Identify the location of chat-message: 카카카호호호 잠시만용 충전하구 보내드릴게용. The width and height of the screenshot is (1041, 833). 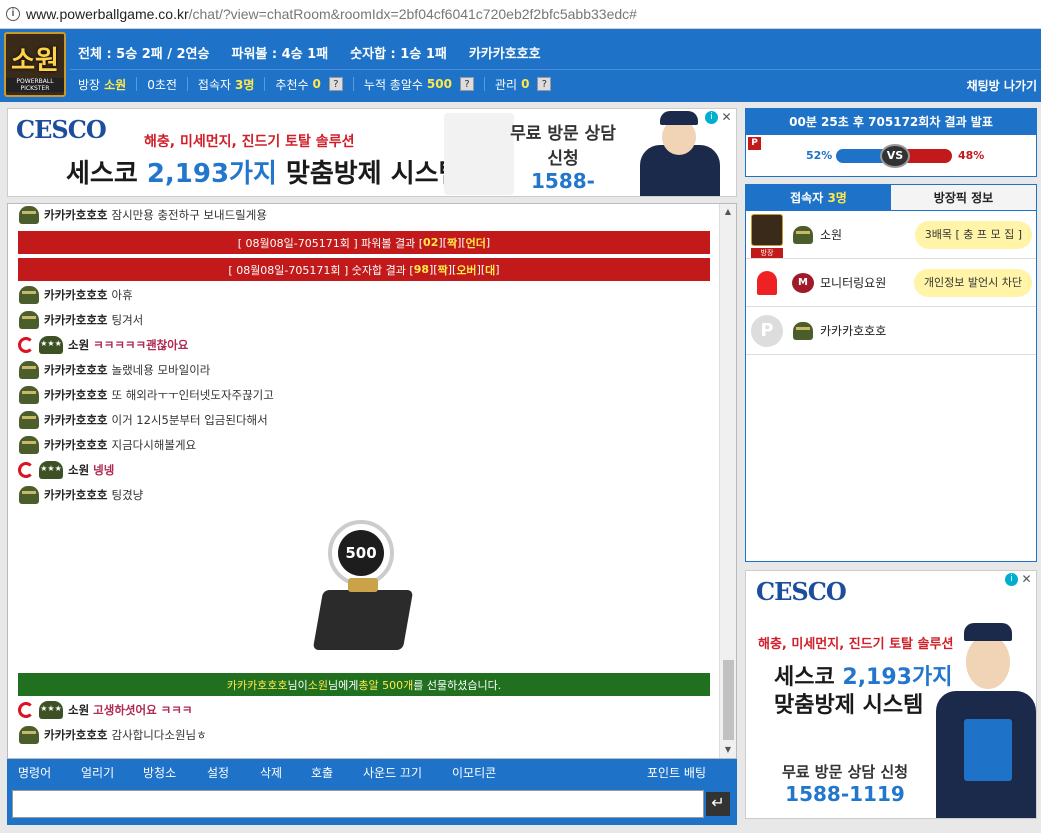
(142, 215).